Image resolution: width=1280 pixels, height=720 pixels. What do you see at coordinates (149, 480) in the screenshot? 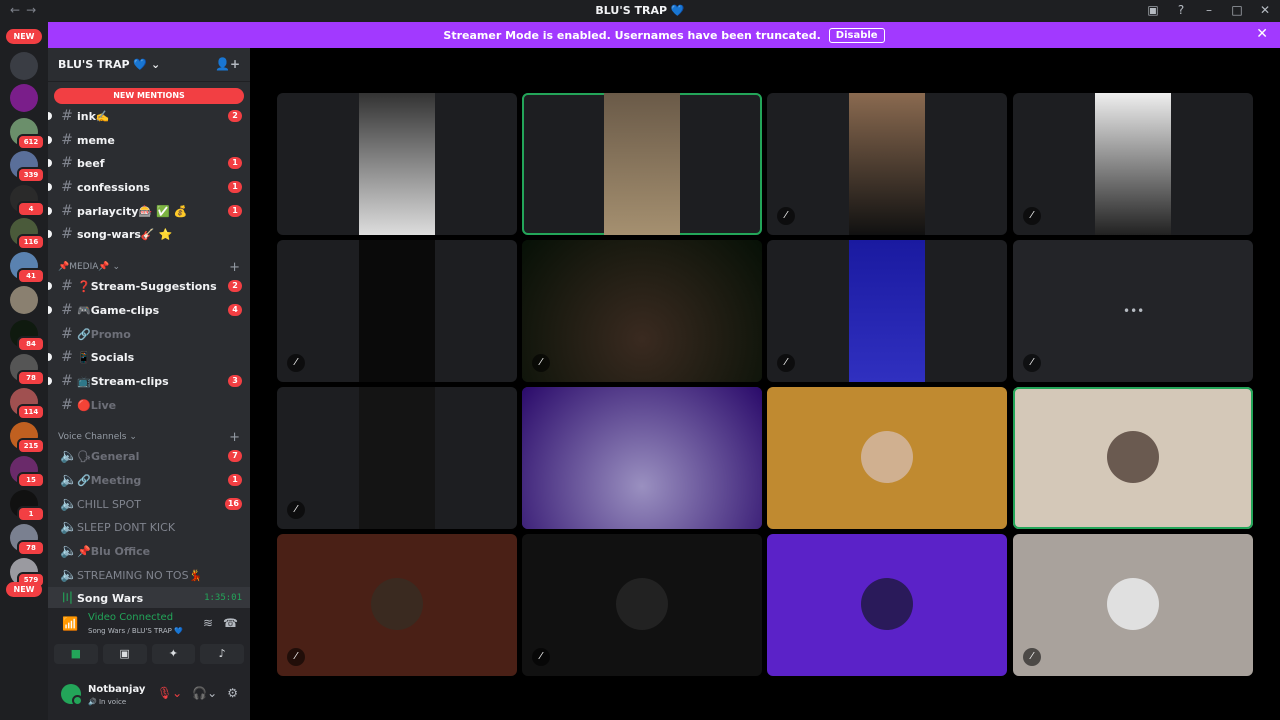
I see `voice-channel-item: 🔈 🔗Meeting 1` at bounding box center [149, 480].